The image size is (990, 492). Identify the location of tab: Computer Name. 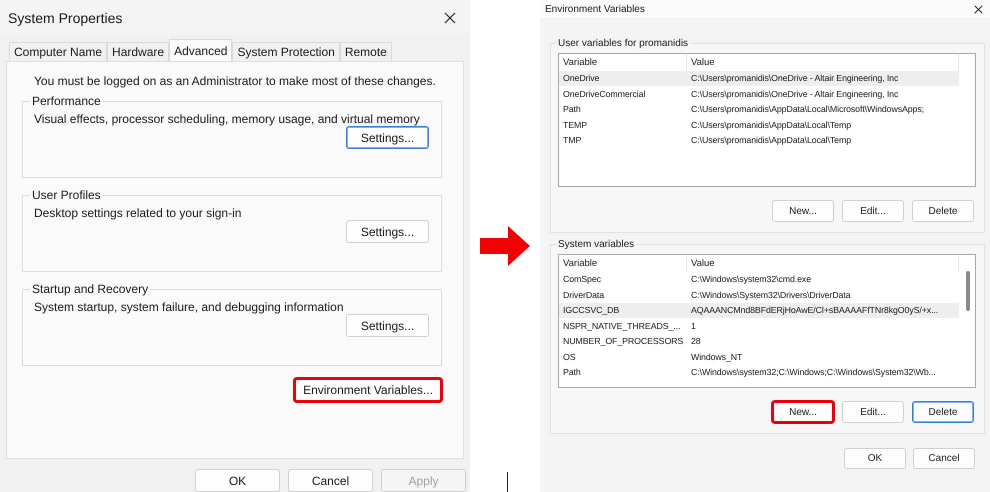
(58, 51).